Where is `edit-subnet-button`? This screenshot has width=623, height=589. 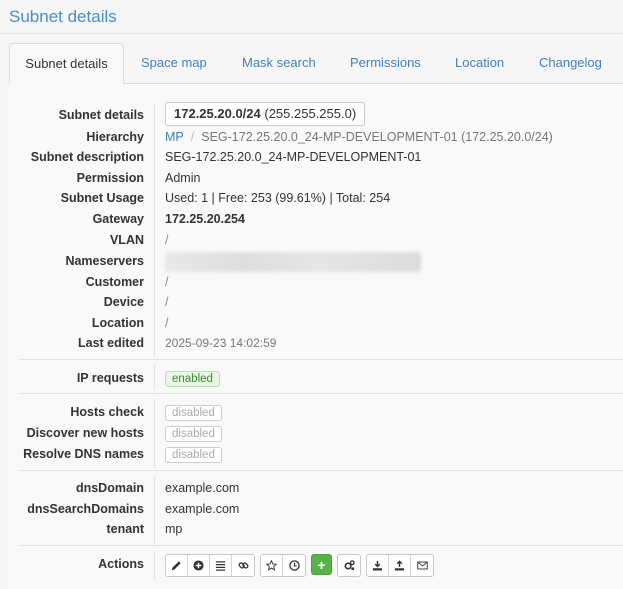 edit-subnet-button is located at coordinates (177, 565).